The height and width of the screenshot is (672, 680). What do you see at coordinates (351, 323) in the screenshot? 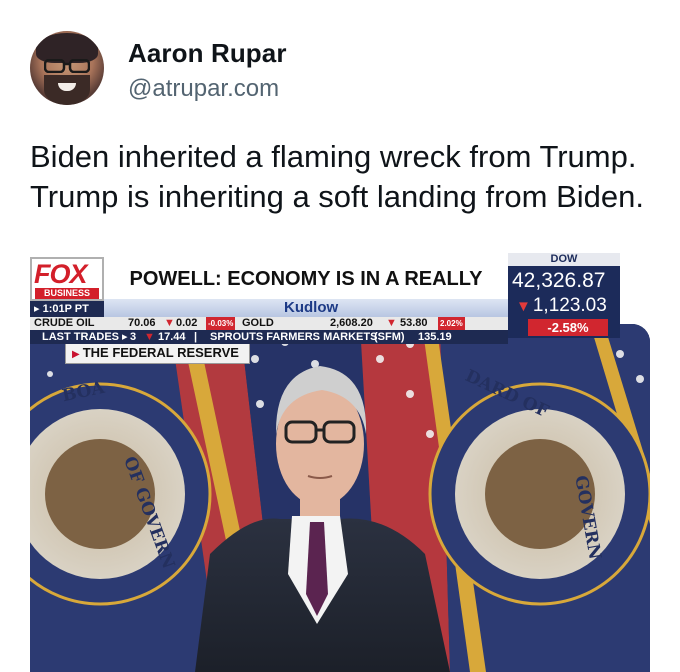
I see `gold-value: 2,608.20` at bounding box center [351, 323].